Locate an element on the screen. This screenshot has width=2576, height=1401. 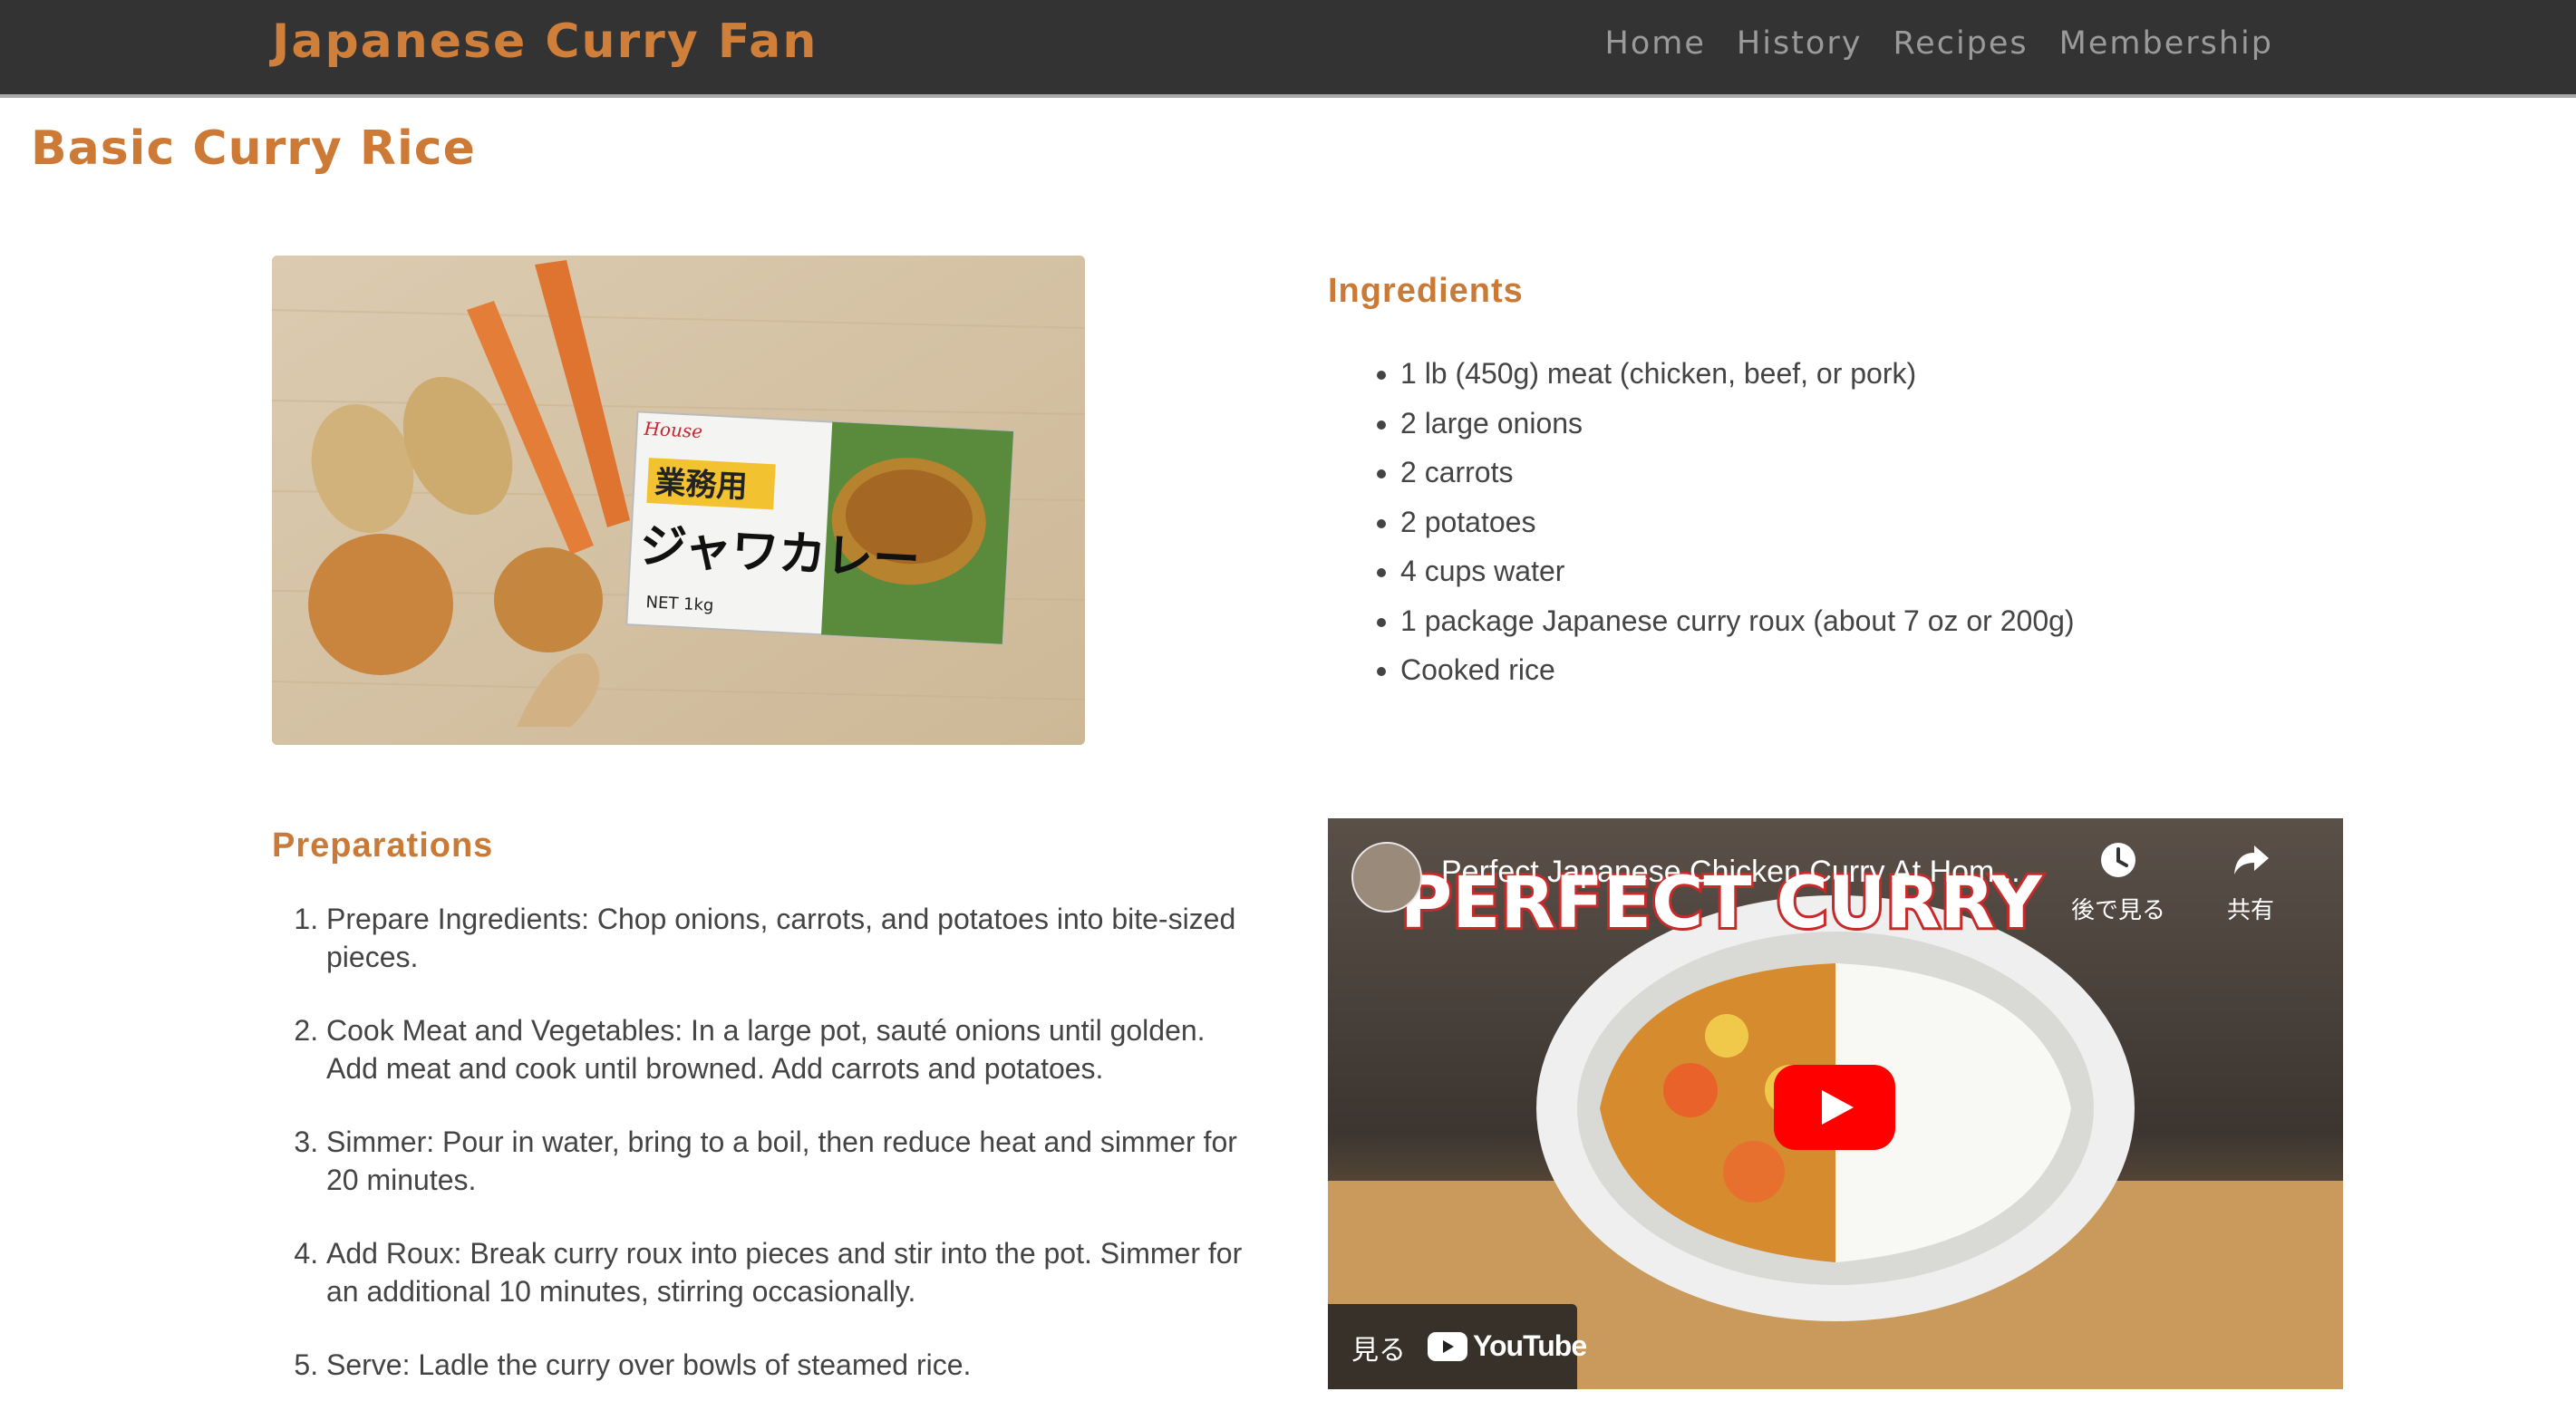
share-button: 共有 is located at coordinates (2250, 882).